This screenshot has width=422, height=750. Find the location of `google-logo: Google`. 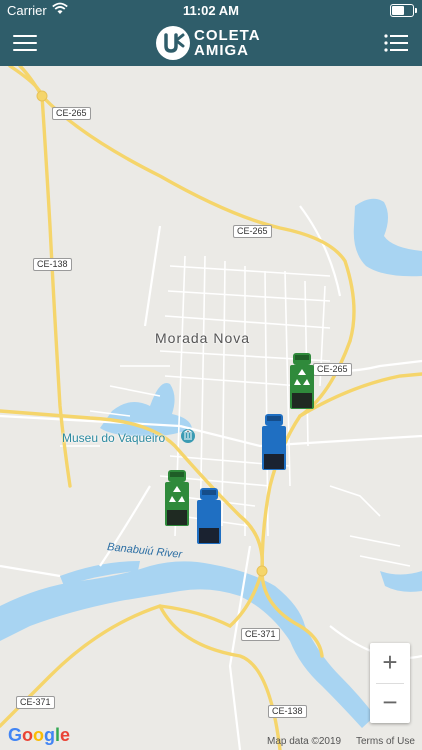

google-logo: Google is located at coordinates (39, 735).